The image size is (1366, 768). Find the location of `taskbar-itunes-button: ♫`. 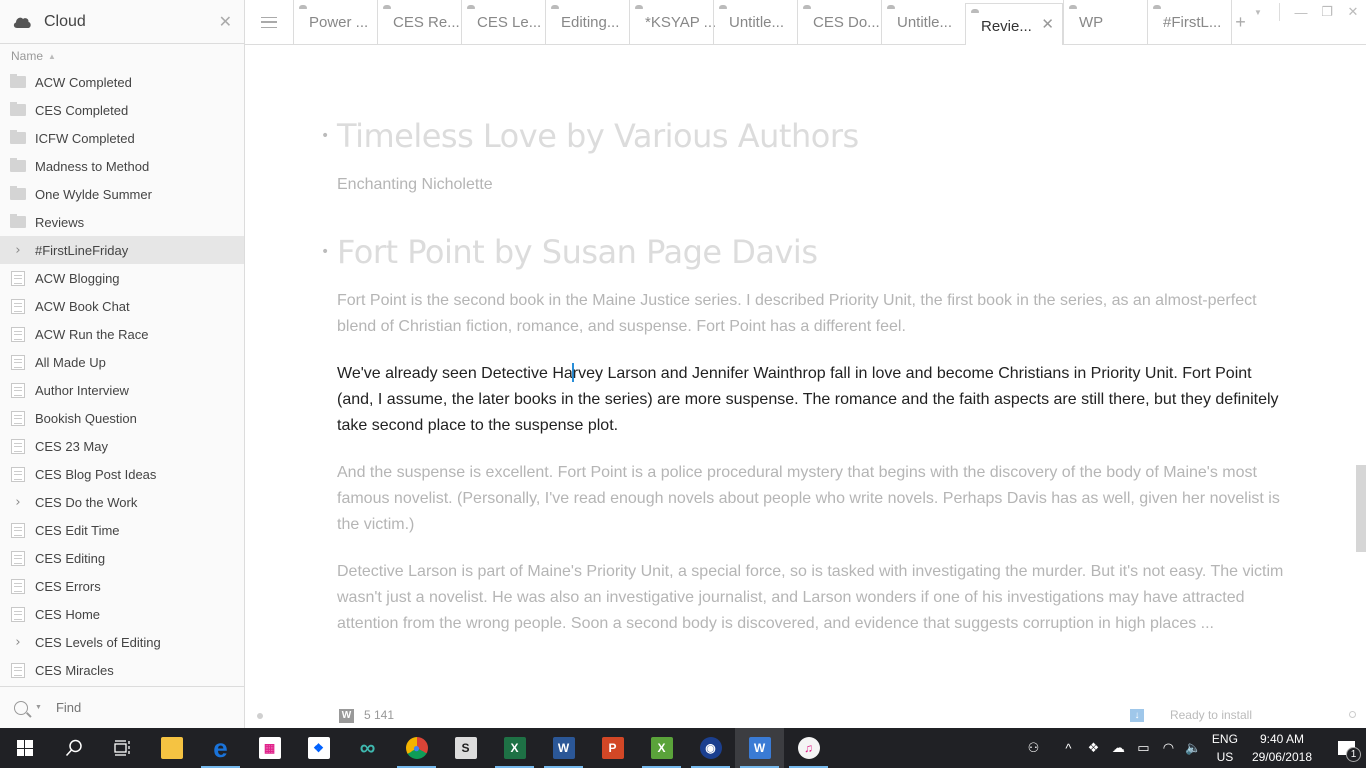

taskbar-itunes-button: ♫ is located at coordinates (808, 748).